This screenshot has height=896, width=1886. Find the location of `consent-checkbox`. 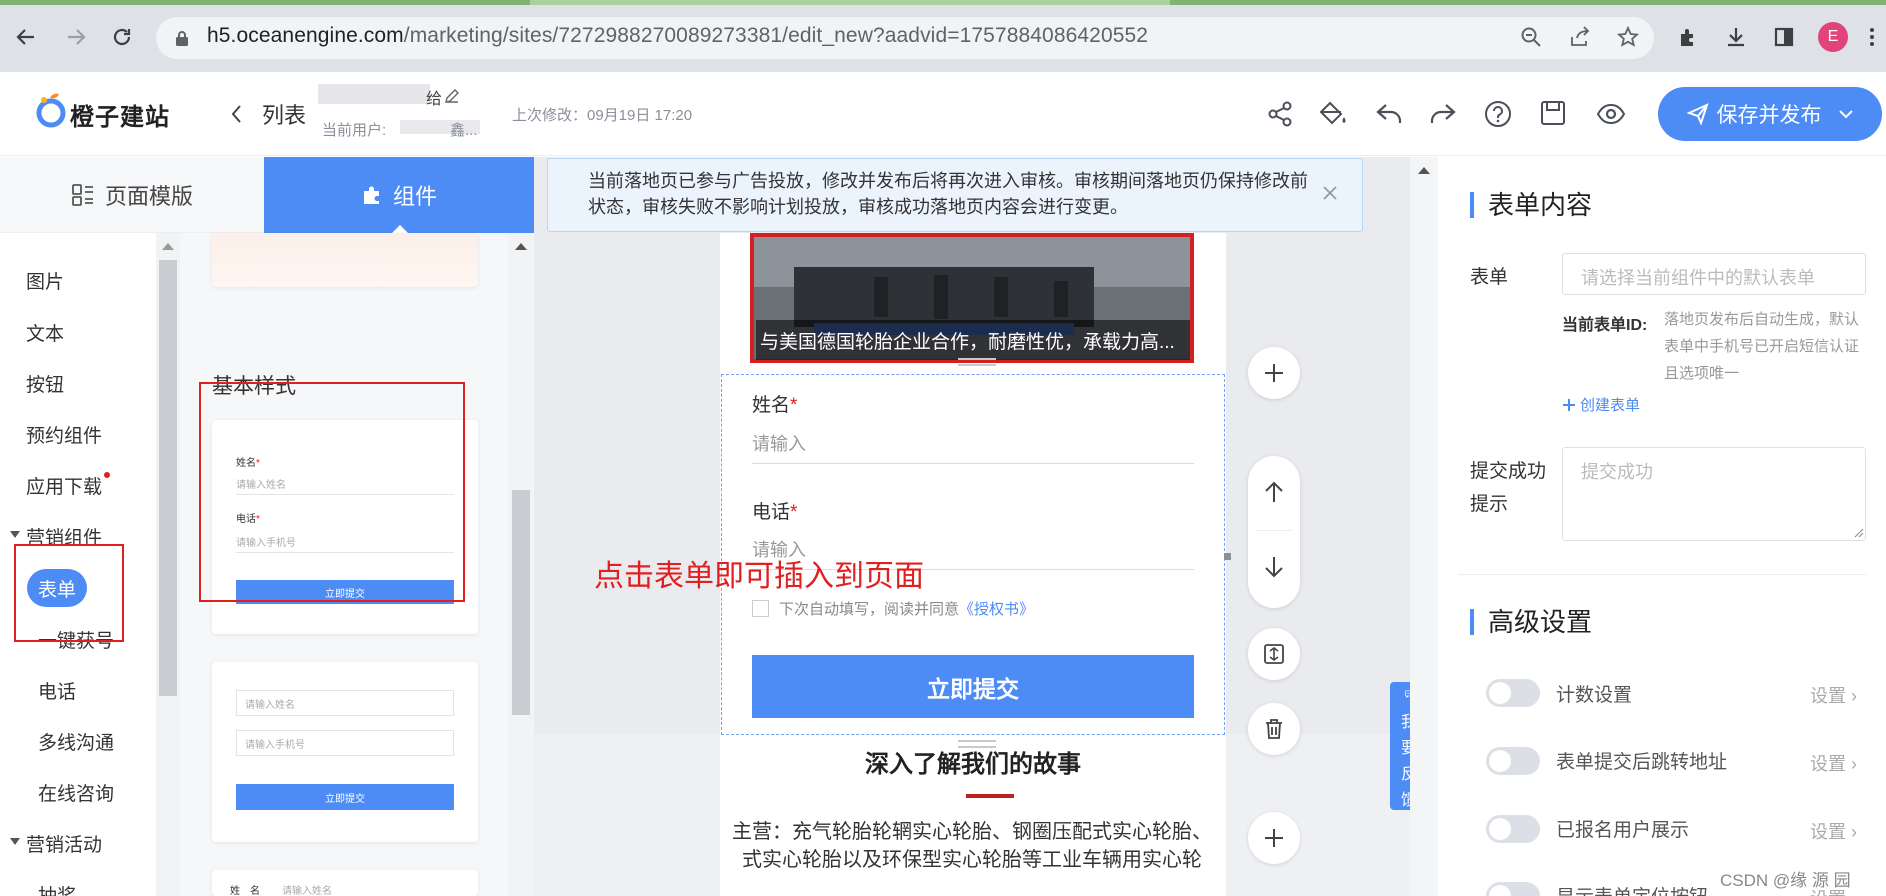

consent-checkbox is located at coordinates (760, 608).